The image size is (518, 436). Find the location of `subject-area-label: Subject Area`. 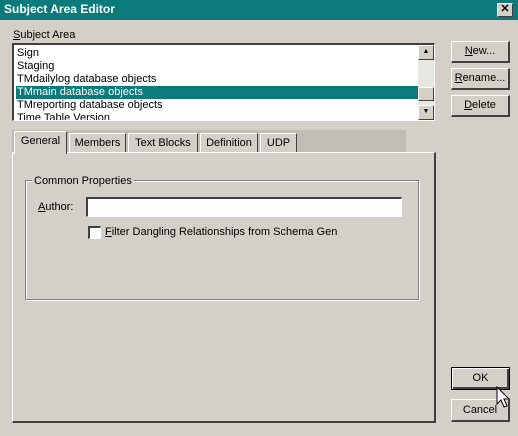

subject-area-label: Subject Area is located at coordinates (44, 35).